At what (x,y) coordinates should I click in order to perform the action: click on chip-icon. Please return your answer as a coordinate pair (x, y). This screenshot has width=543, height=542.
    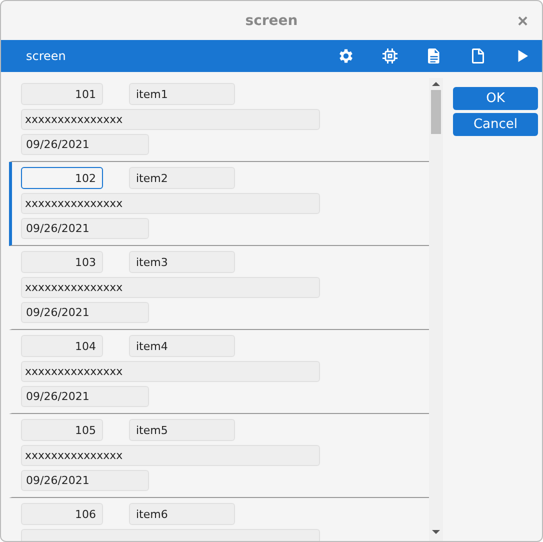
    Looking at the image, I should click on (390, 56).